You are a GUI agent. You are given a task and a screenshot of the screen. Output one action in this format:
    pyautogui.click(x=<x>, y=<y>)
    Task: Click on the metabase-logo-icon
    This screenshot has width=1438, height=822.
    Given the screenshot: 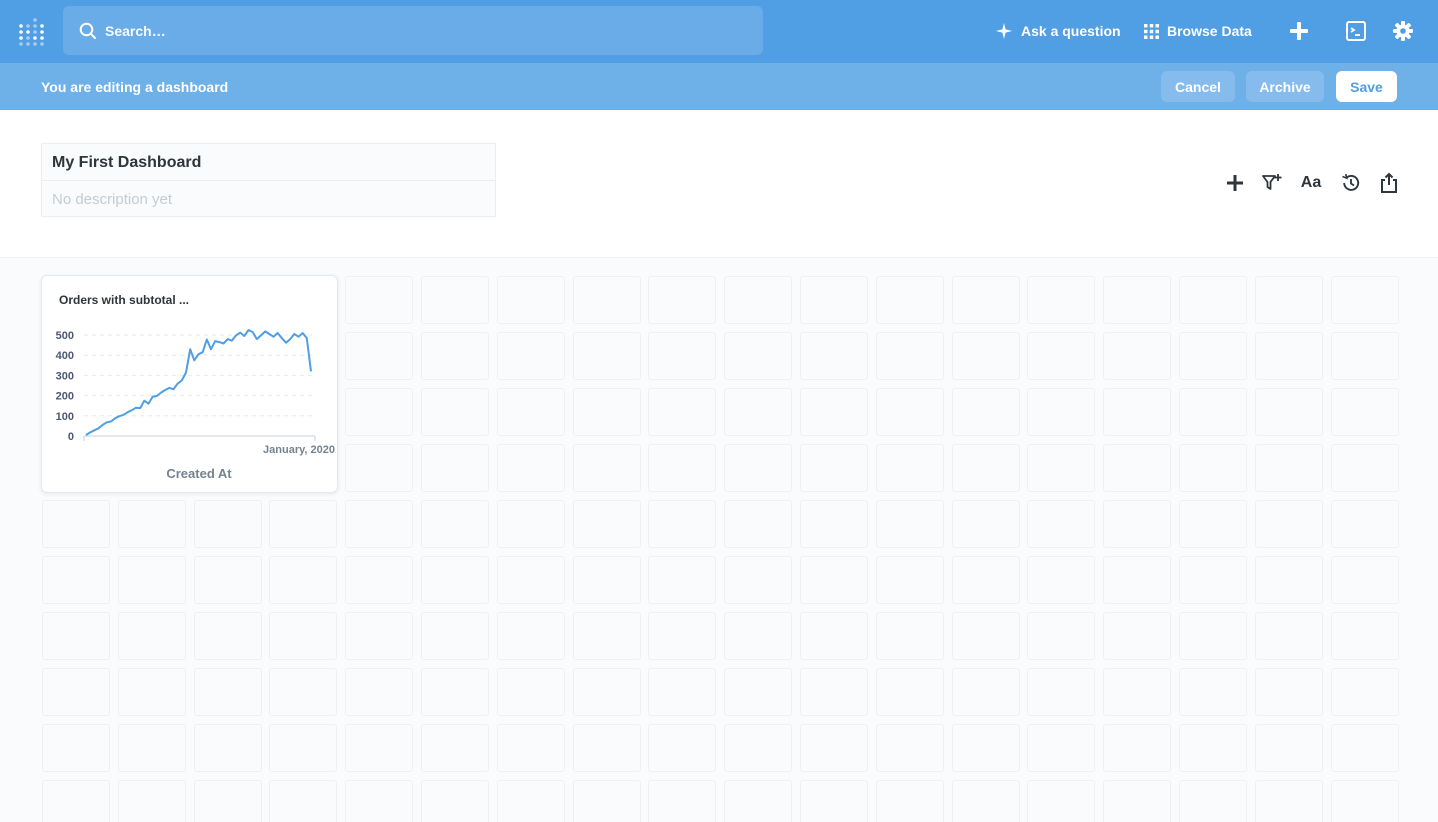 What is the action you would take?
    pyautogui.click(x=32, y=32)
    